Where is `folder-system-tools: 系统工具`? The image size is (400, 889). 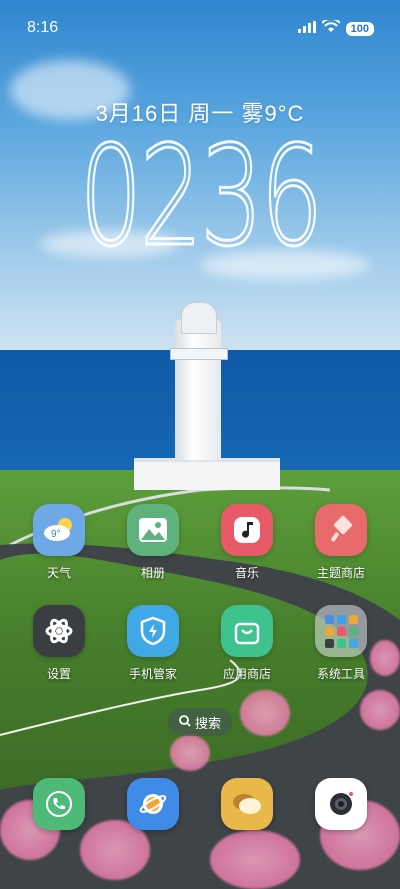
folder-system-tools: 系统工具 is located at coordinates (341, 643).